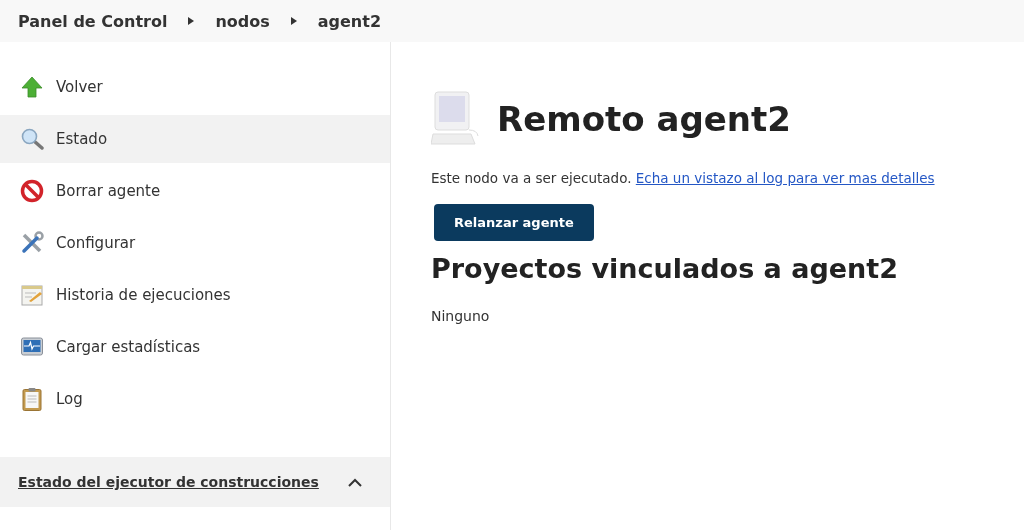  I want to click on sidebar-item: Volver, so click(195, 87).